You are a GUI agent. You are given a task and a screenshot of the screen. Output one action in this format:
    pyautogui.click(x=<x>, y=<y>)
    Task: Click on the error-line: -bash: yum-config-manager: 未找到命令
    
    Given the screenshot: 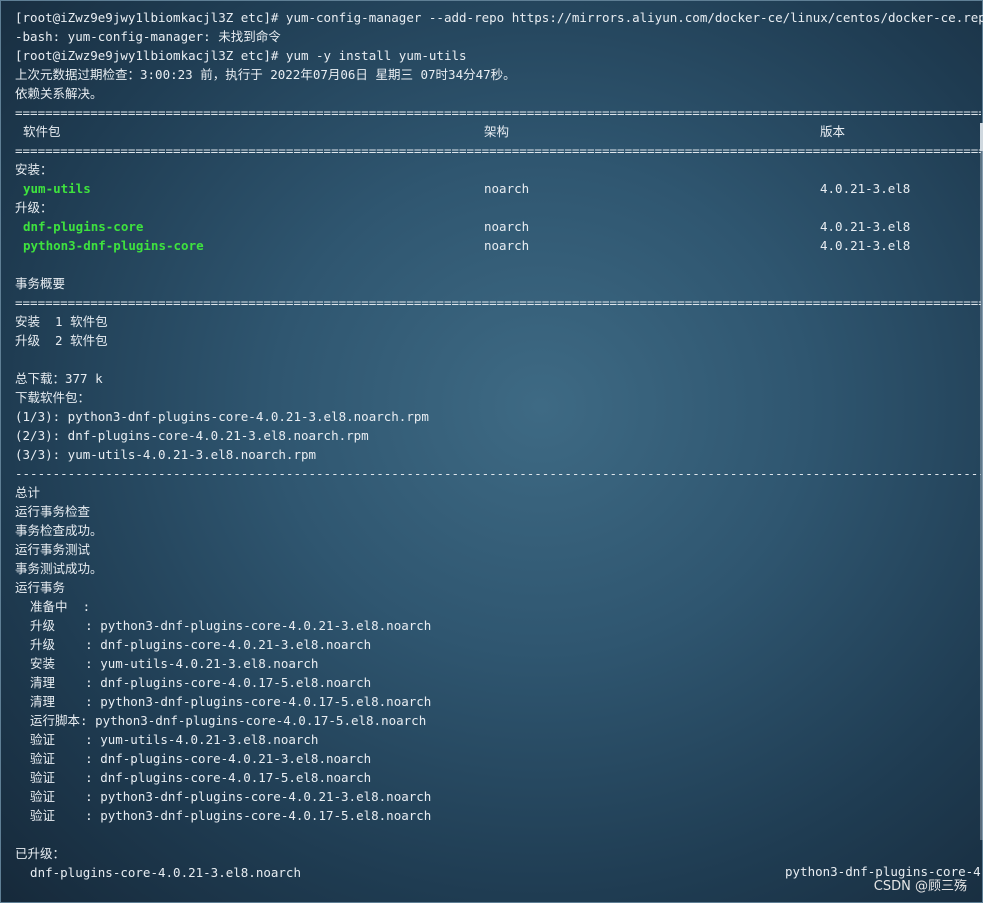 What is the action you would take?
    pyautogui.click(x=148, y=36)
    